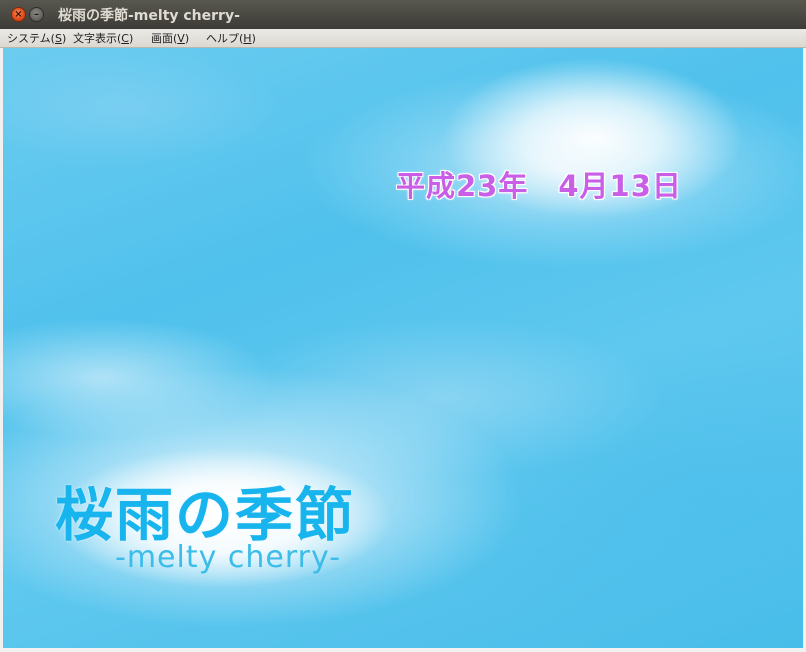  I want to click on menu-bar: システム(S) 文字表示(C) 画面(V) ヘルプ(H), so click(403, 38).